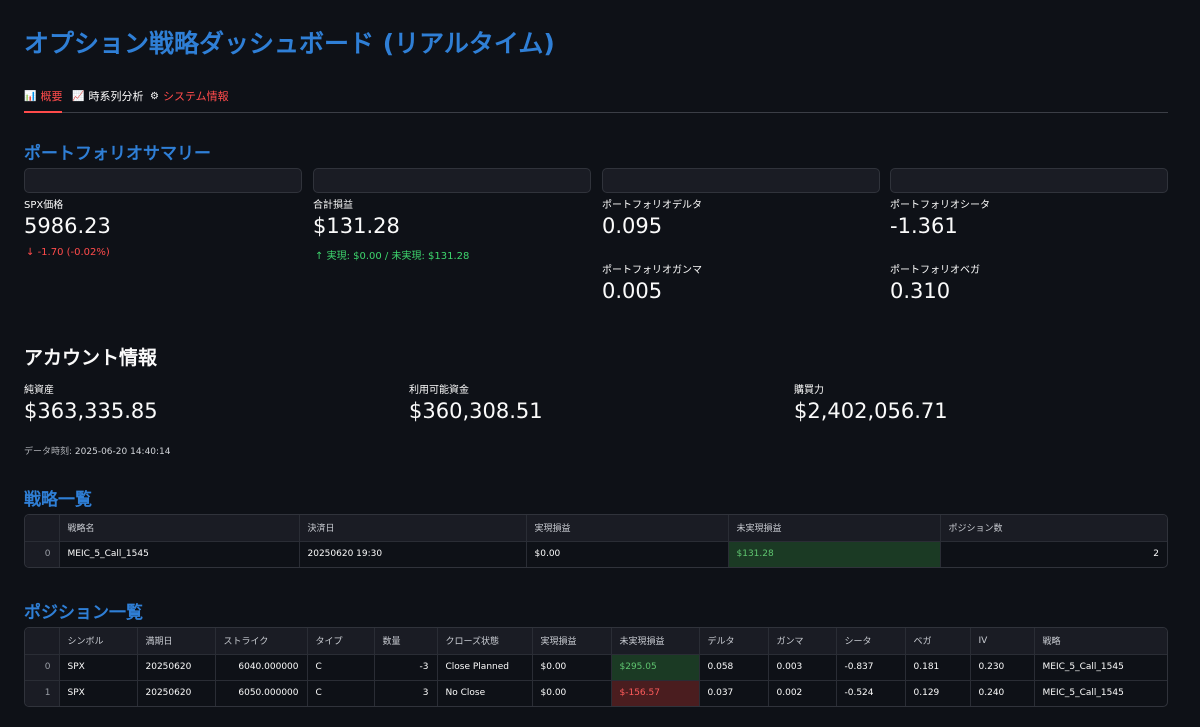 Image resolution: width=1200 pixels, height=727 pixels. What do you see at coordinates (341, 641) in the screenshot?
I see `column-header: タイプ` at bounding box center [341, 641].